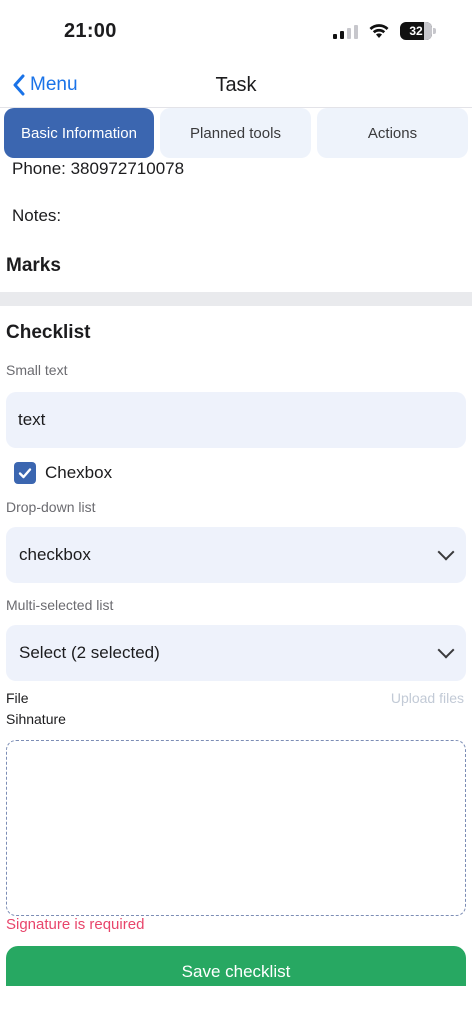  I want to click on tab-actions: Actions, so click(392, 133).